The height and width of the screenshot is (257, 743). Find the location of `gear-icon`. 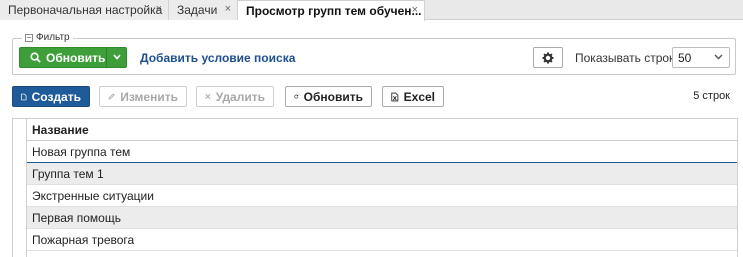

gear-icon is located at coordinates (548, 57).